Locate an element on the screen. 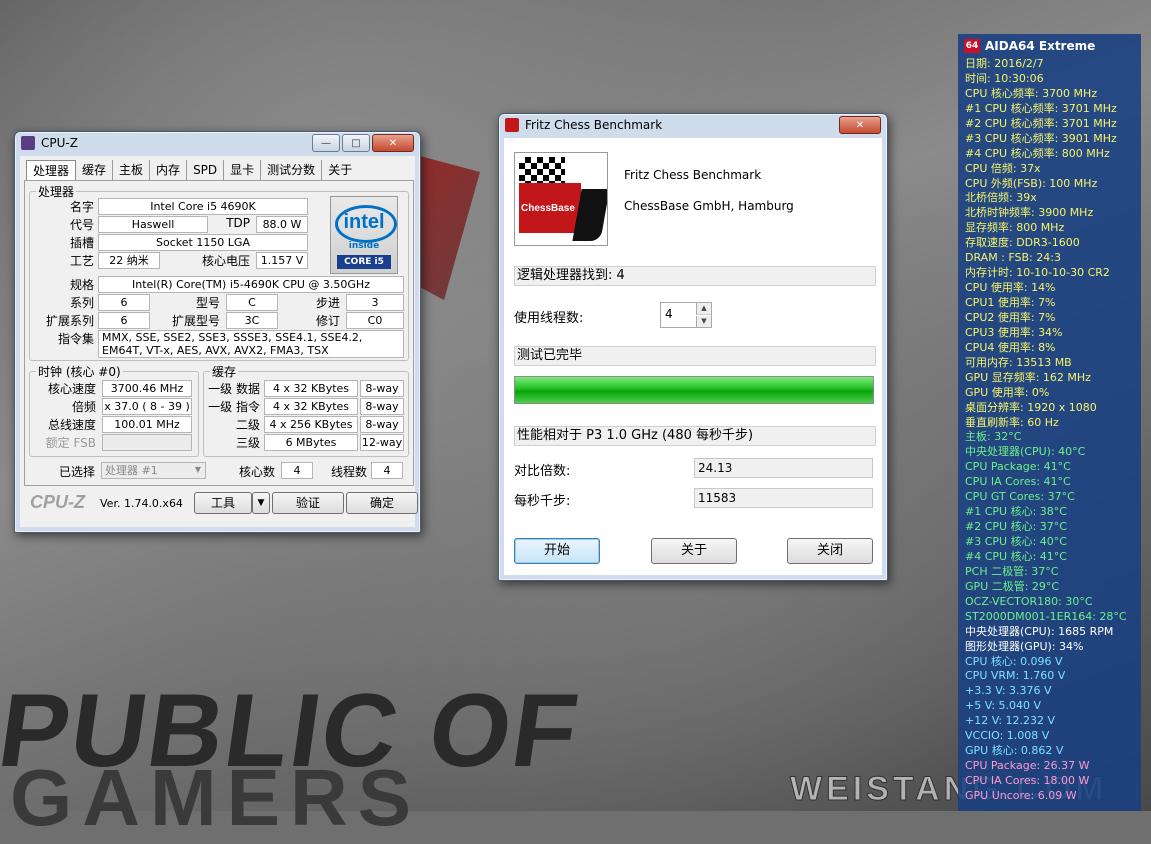 The width and height of the screenshot is (1151, 844). validate-button: 验证 is located at coordinates (308, 503).